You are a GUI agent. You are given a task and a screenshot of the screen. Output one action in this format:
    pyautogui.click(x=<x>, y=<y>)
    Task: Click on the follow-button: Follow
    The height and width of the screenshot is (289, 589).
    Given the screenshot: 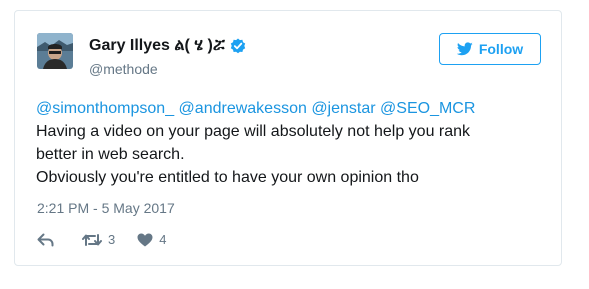 What is the action you would take?
    pyautogui.click(x=490, y=49)
    